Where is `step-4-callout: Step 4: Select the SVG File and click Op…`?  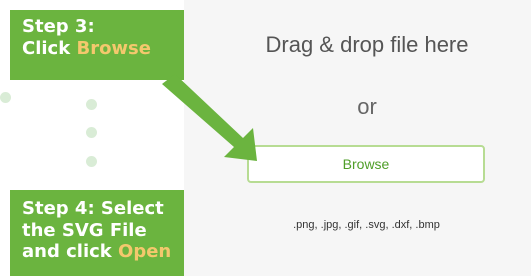
step-4-callout: Step 4: Select the SVG File and click Op… is located at coordinates (97, 233).